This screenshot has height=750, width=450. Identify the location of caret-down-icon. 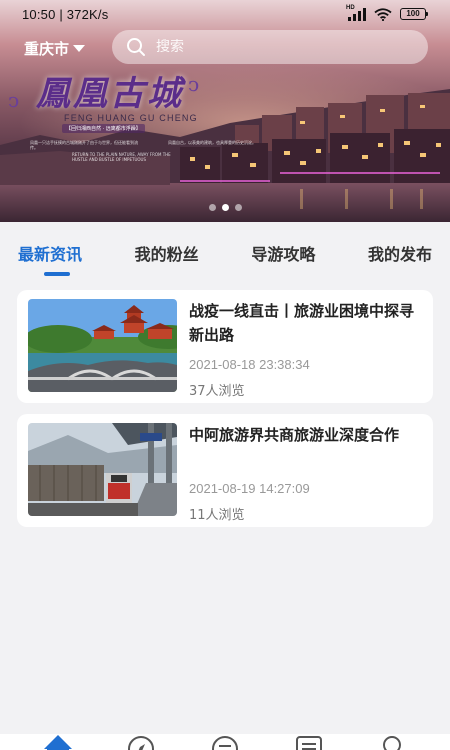
(79, 48).